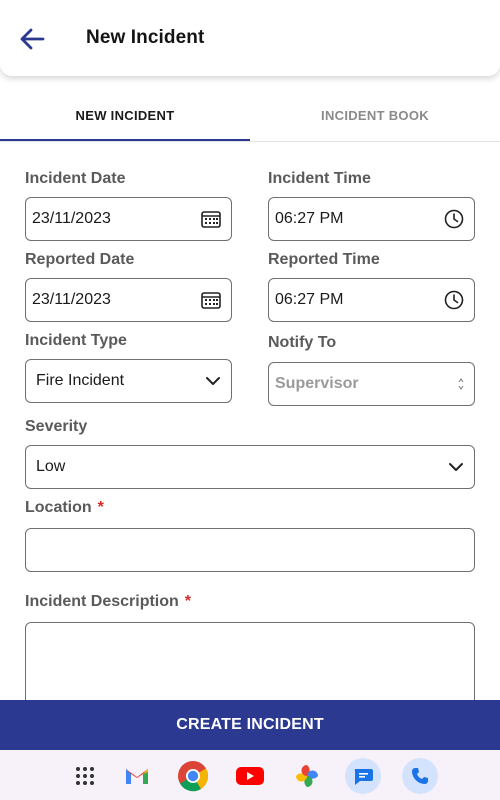 This screenshot has width=500, height=800. Describe the element at coordinates (420, 776) in the screenshot. I see `phone-icon` at that location.